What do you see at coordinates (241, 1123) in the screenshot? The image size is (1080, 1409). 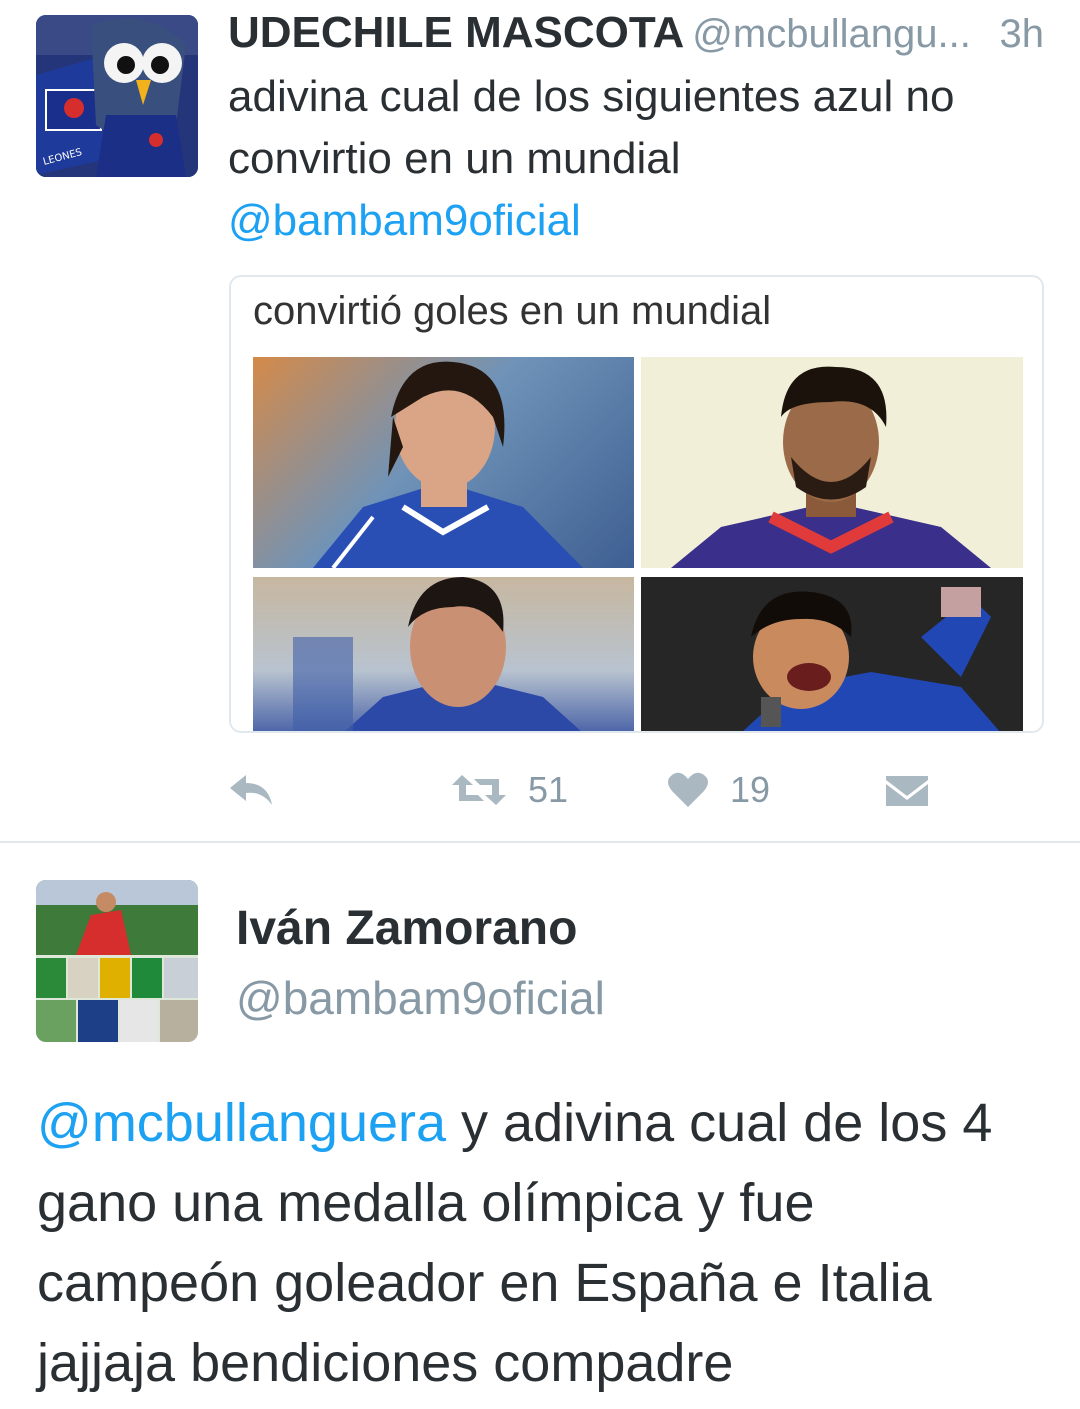 I see `mention-link: @mcbullanguera` at bounding box center [241, 1123].